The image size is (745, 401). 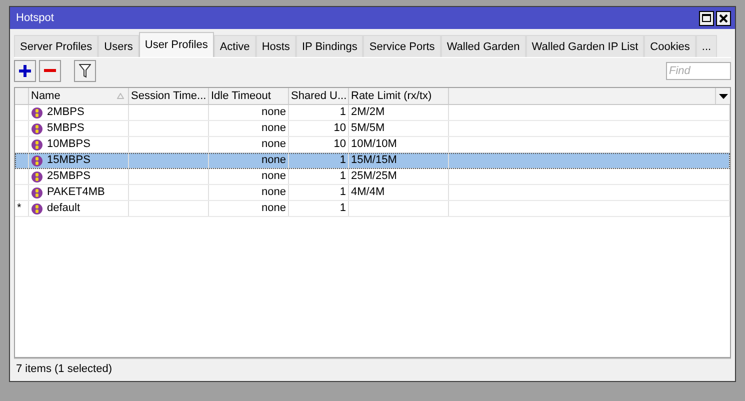 What do you see at coordinates (670, 46) in the screenshot?
I see `tab: Cookies` at bounding box center [670, 46].